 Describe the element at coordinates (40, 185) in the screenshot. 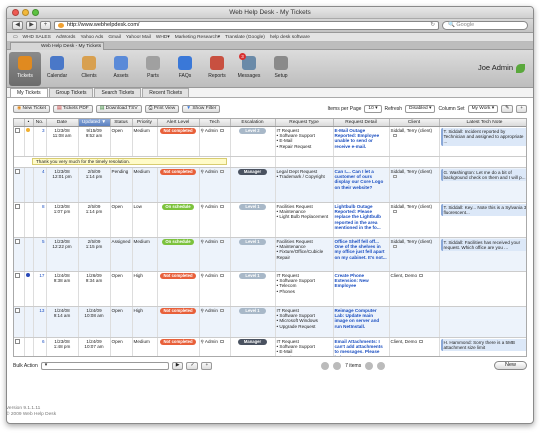

I see `ticket-number: 4` at that location.